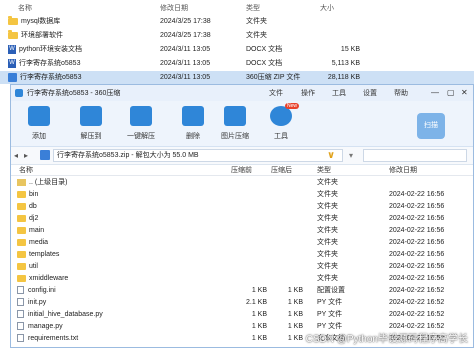  Describe the element at coordinates (242, 230) in the screenshot. I see `file-row: main 文件夹 2024-02-22 16:56` at that location.